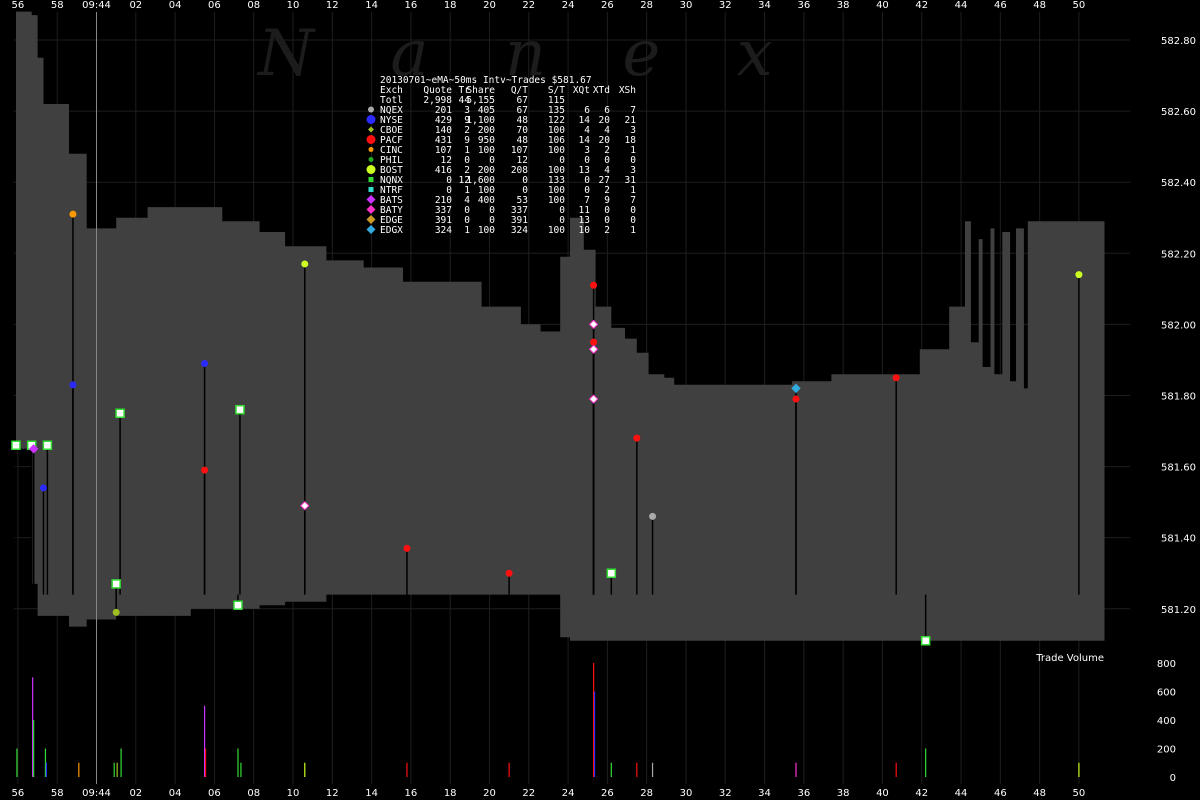 This screenshot has height=800, width=1200. Describe the element at coordinates (214, 5) in the screenshot. I see `x-tick-label-top: 06` at that location.